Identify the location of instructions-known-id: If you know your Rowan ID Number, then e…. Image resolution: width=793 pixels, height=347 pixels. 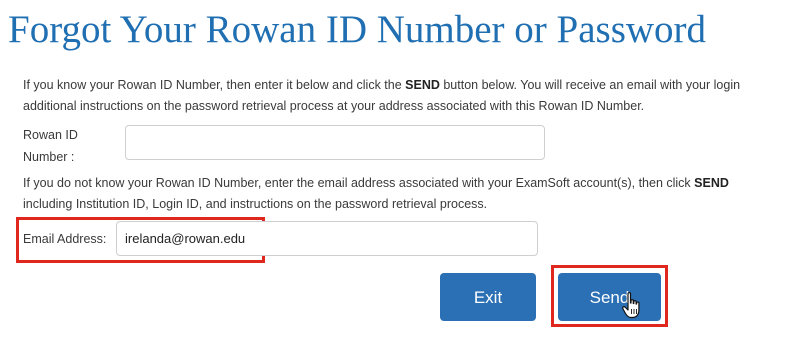
(381, 96).